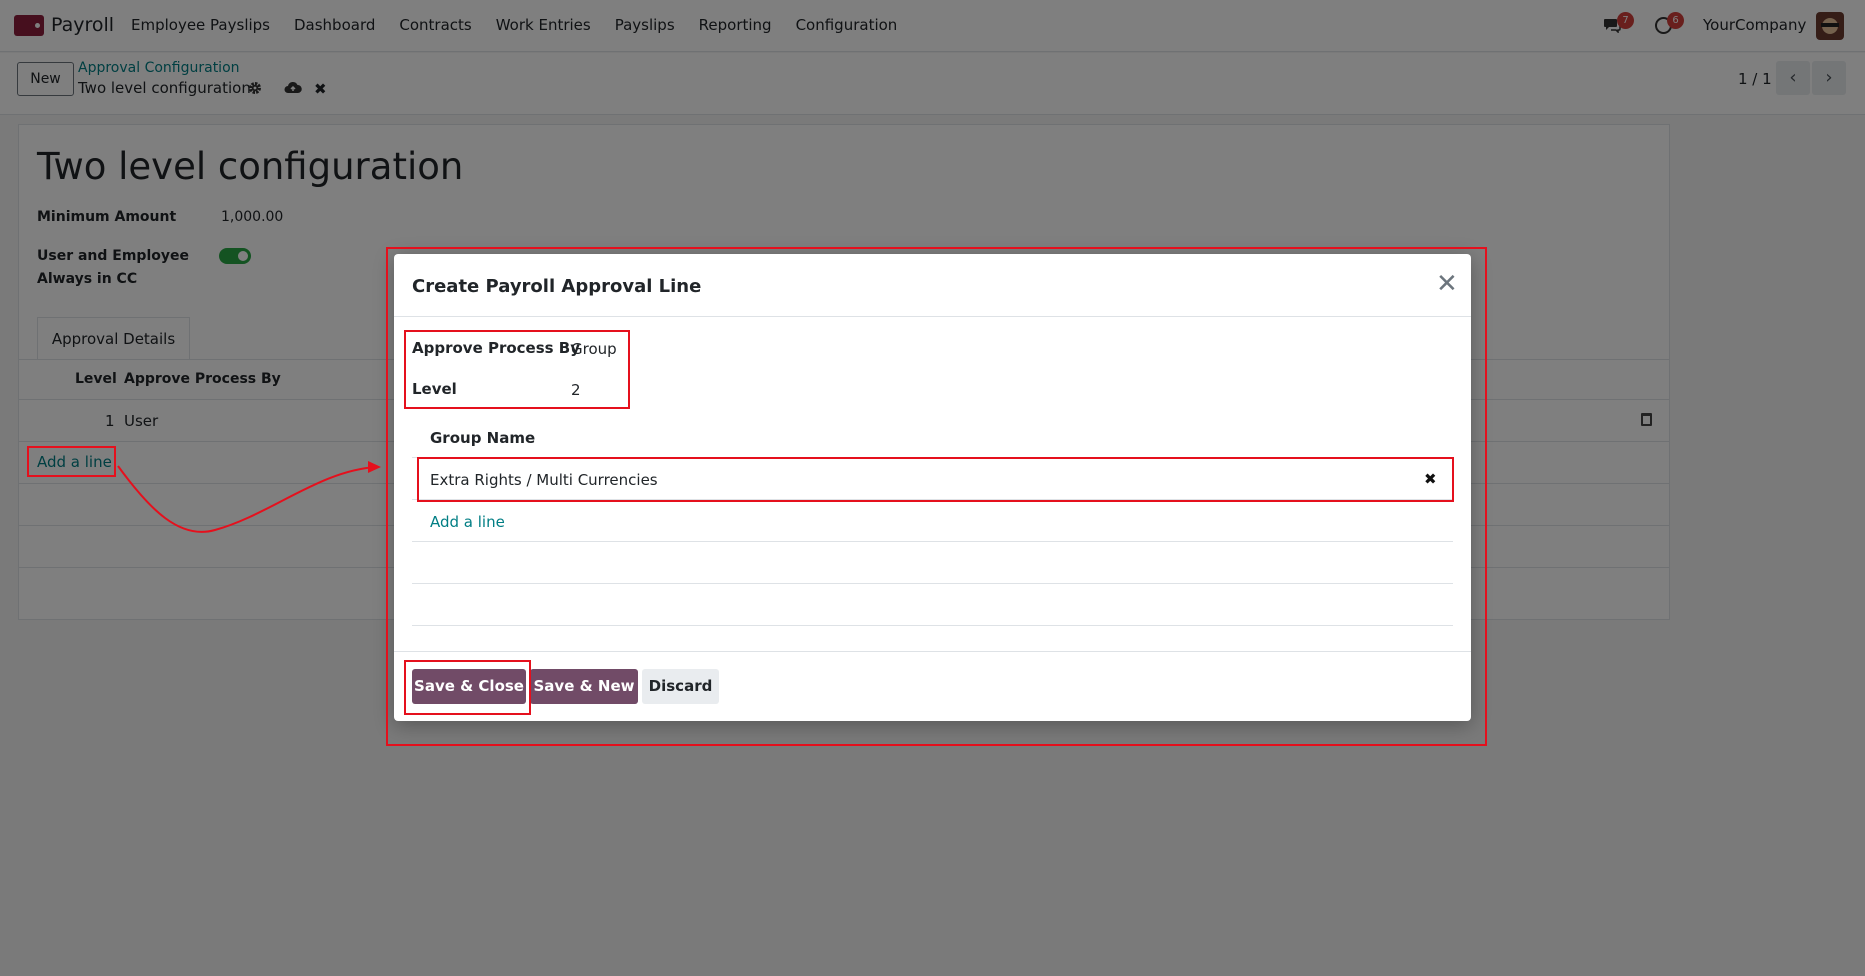 The height and width of the screenshot is (976, 1865). What do you see at coordinates (71, 461) in the screenshot?
I see `annotation-add-line-box` at bounding box center [71, 461].